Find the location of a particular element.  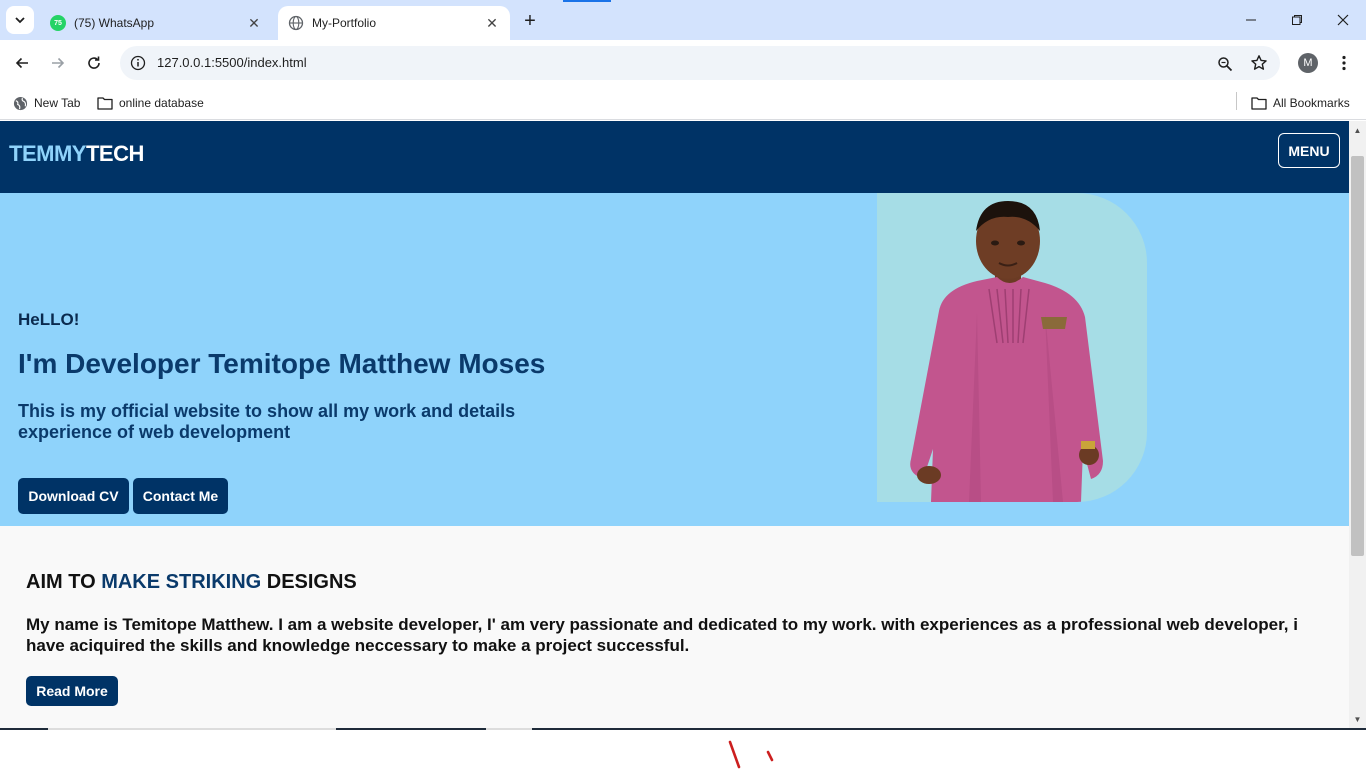

decorative-red-strokes-icon is located at coordinates (751, 754).